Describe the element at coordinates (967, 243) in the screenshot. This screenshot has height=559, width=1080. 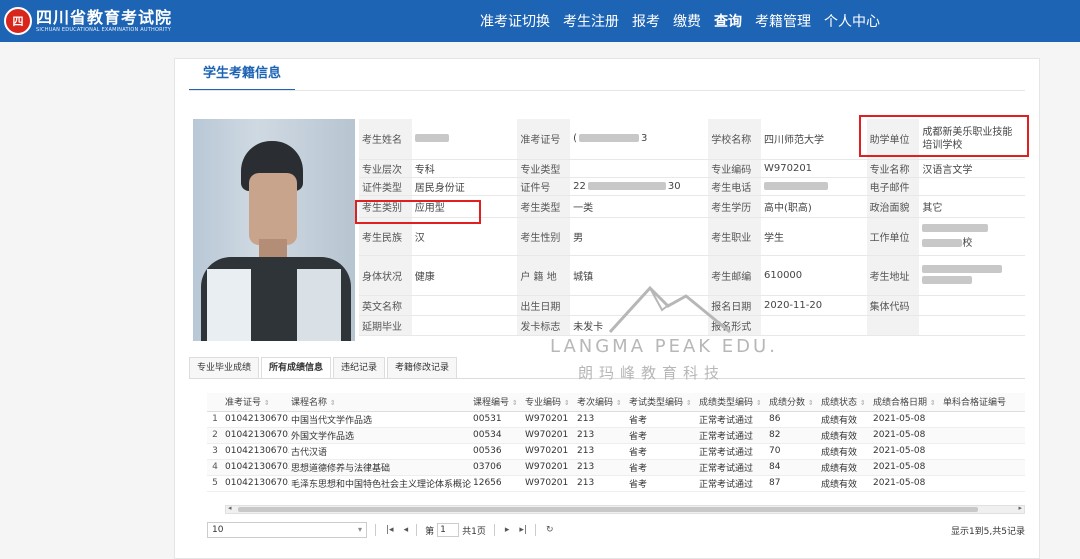
I see `work-unit-end: 校` at that location.